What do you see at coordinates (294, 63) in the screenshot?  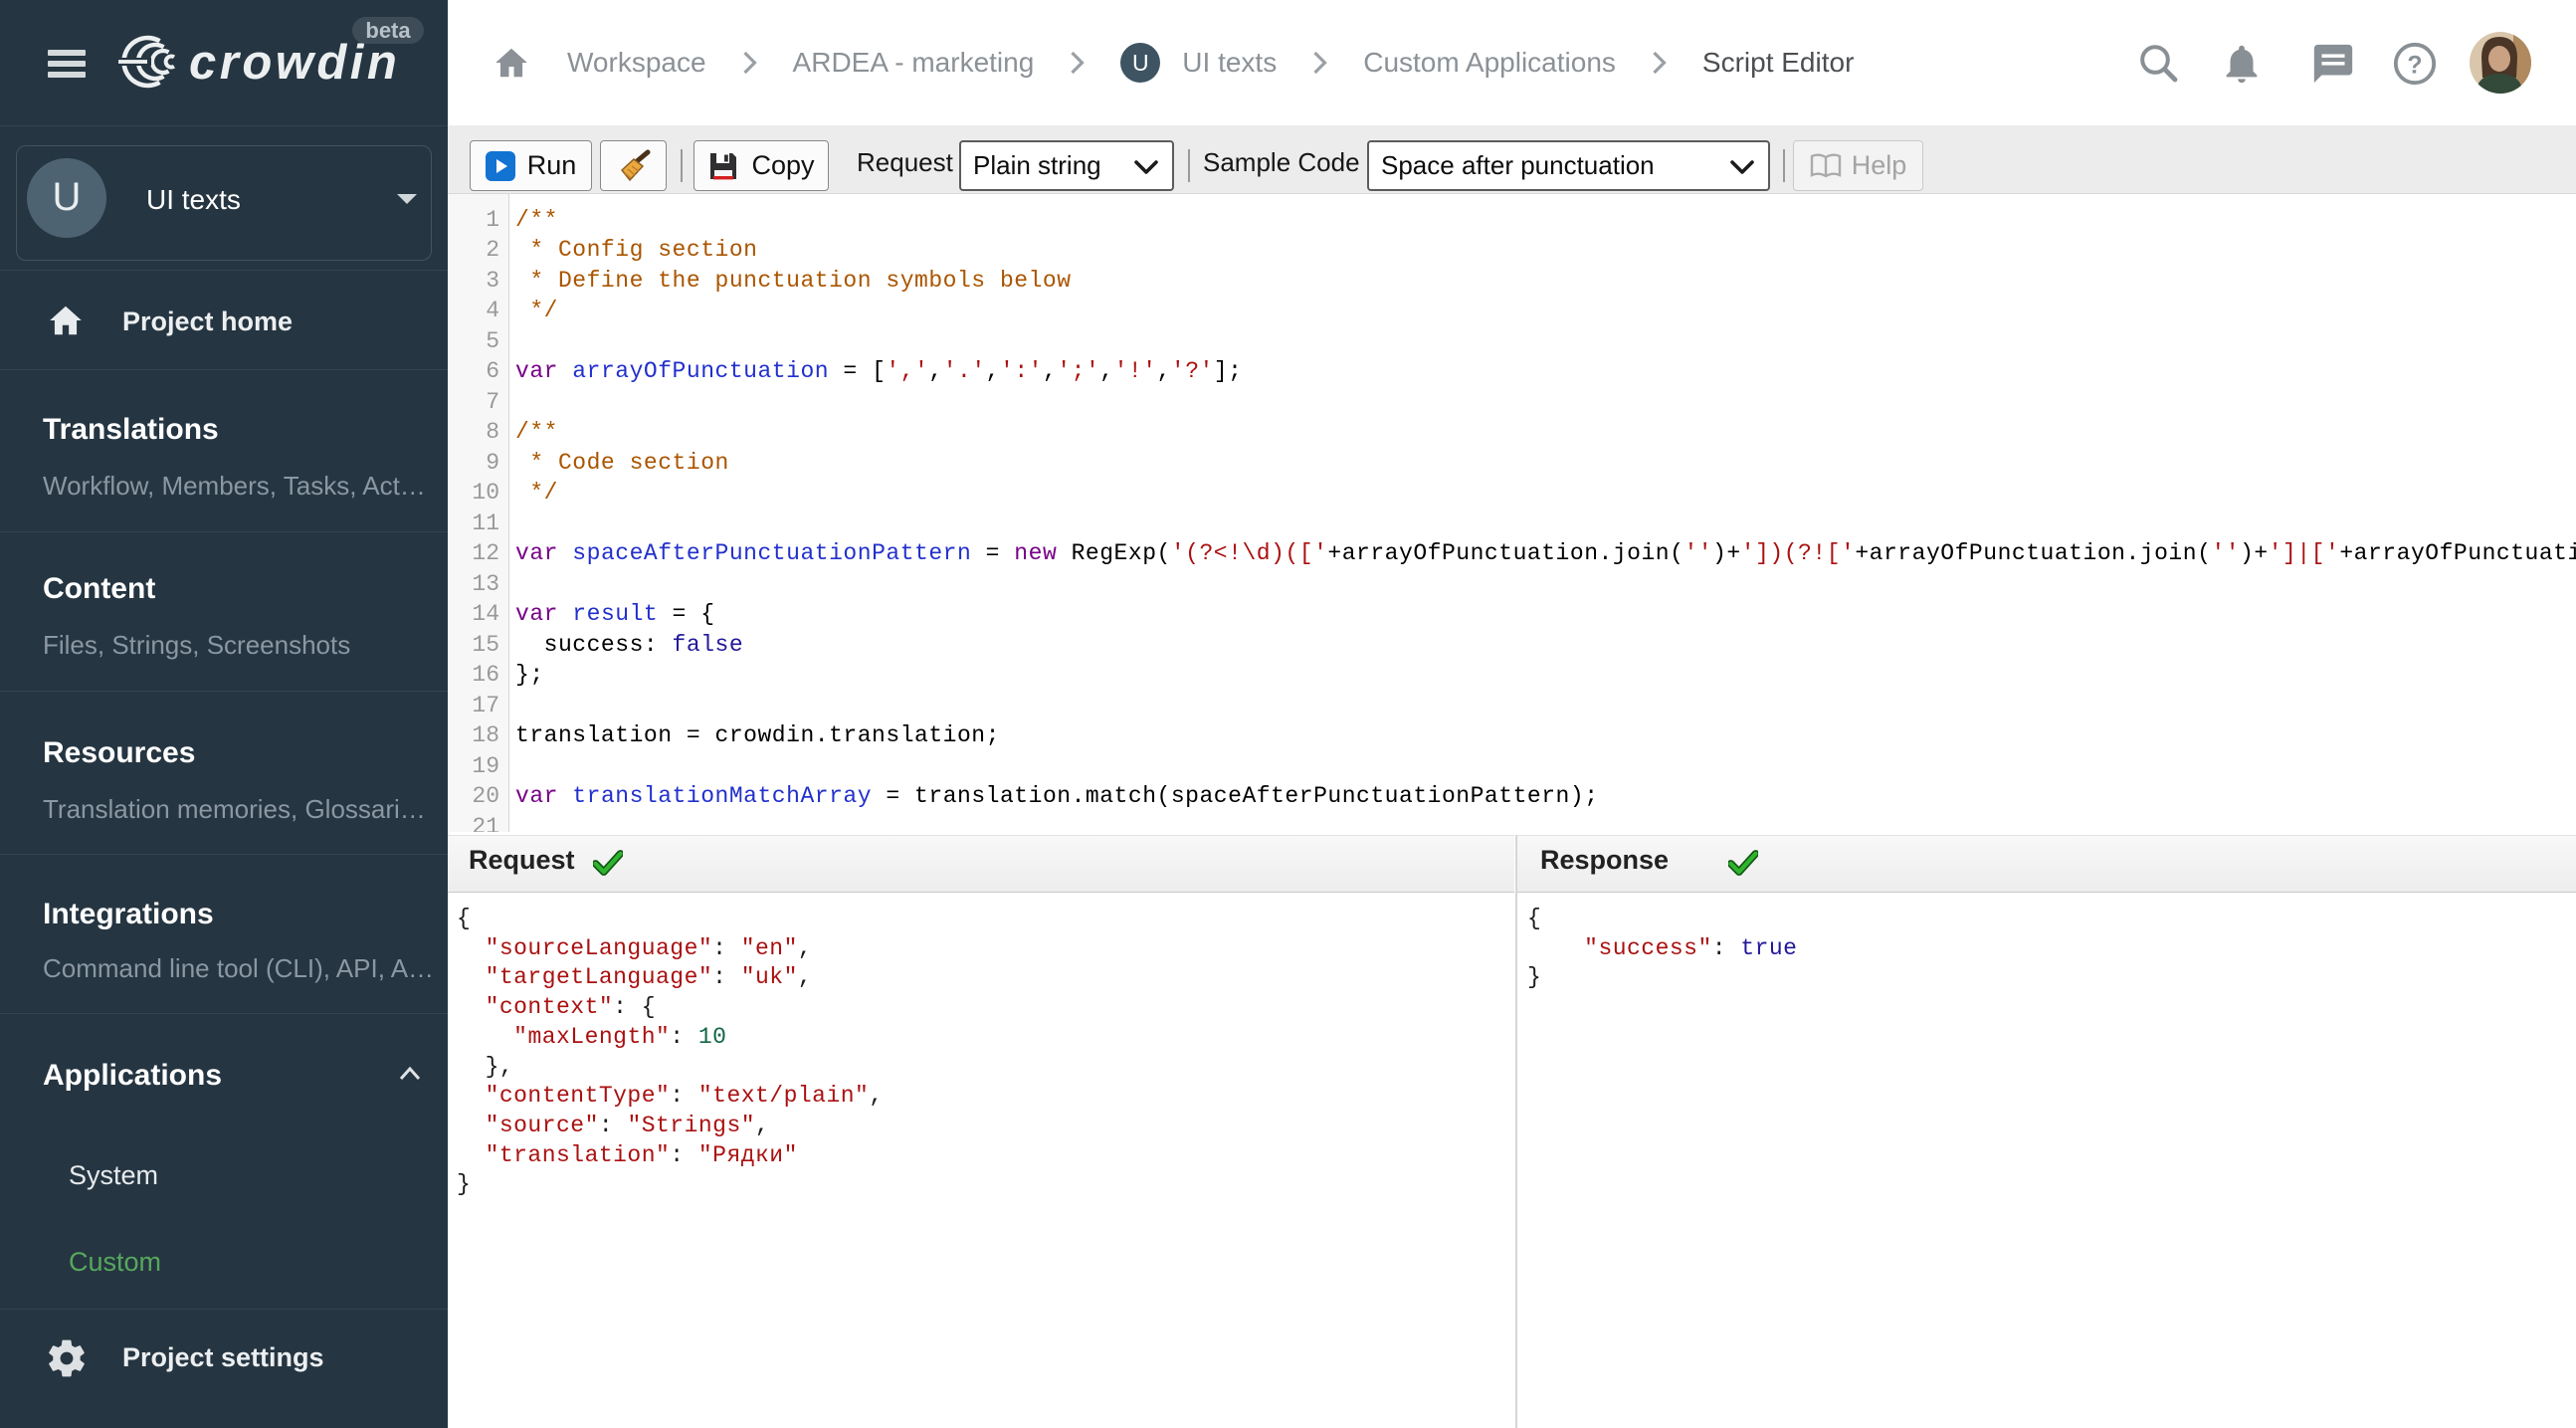 I see `svg-text: crowdin` at bounding box center [294, 63].